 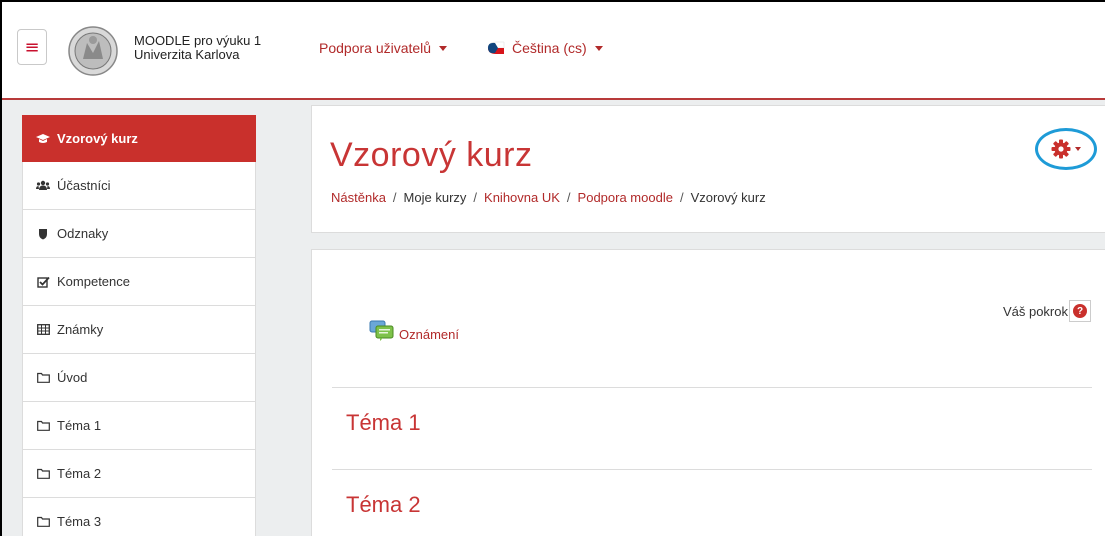 What do you see at coordinates (83, 233) in the screenshot?
I see `sidebar-item-label: Odznaky` at bounding box center [83, 233].